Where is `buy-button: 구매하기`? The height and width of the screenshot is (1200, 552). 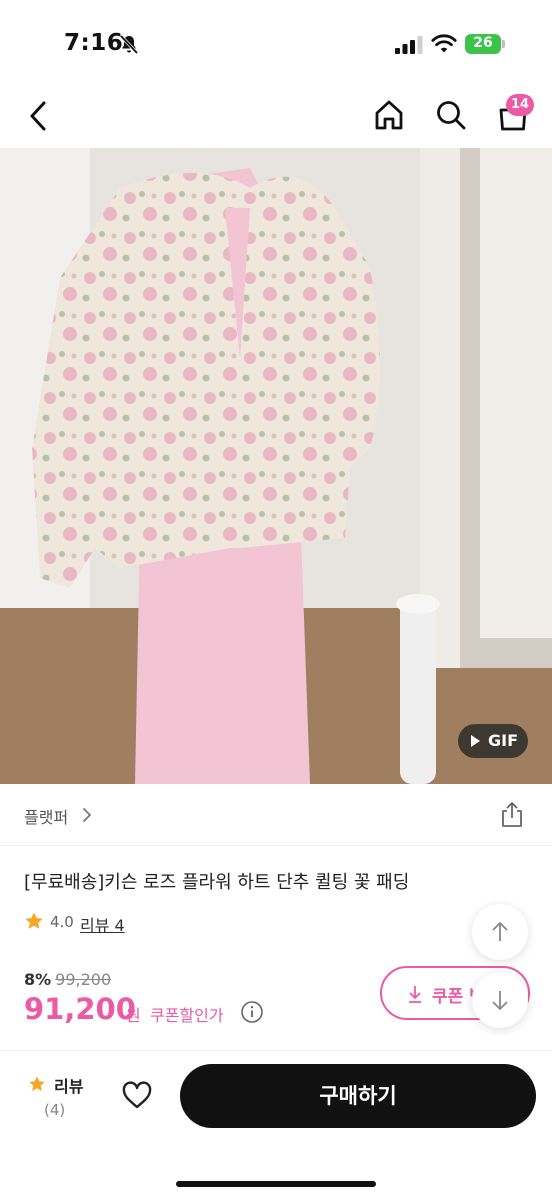 buy-button: 구매하기 is located at coordinates (358, 1096).